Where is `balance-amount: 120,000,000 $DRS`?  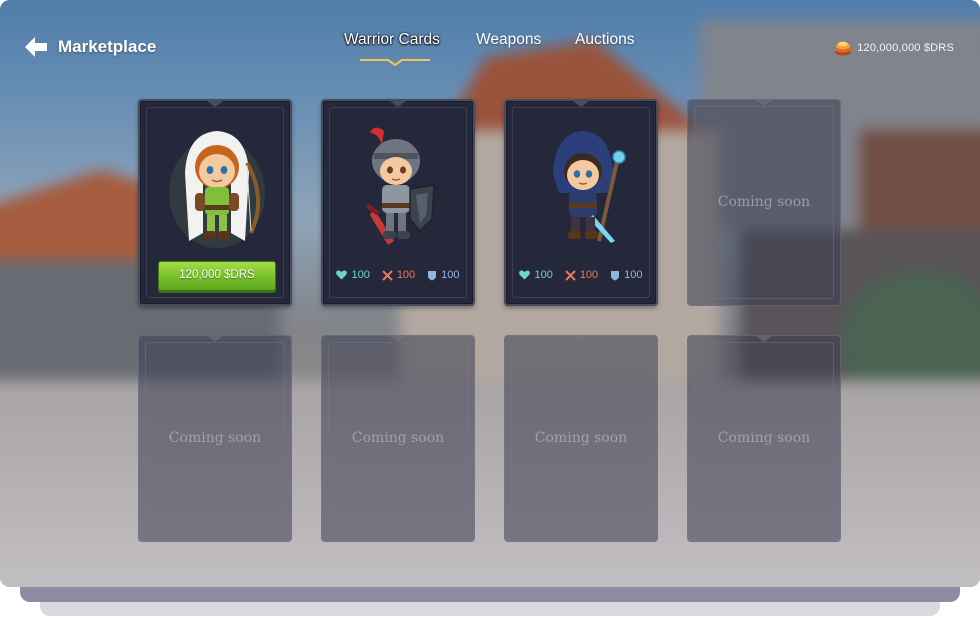 balance-amount: 120,000,000 $DRS is located at coordinates (905, 48).